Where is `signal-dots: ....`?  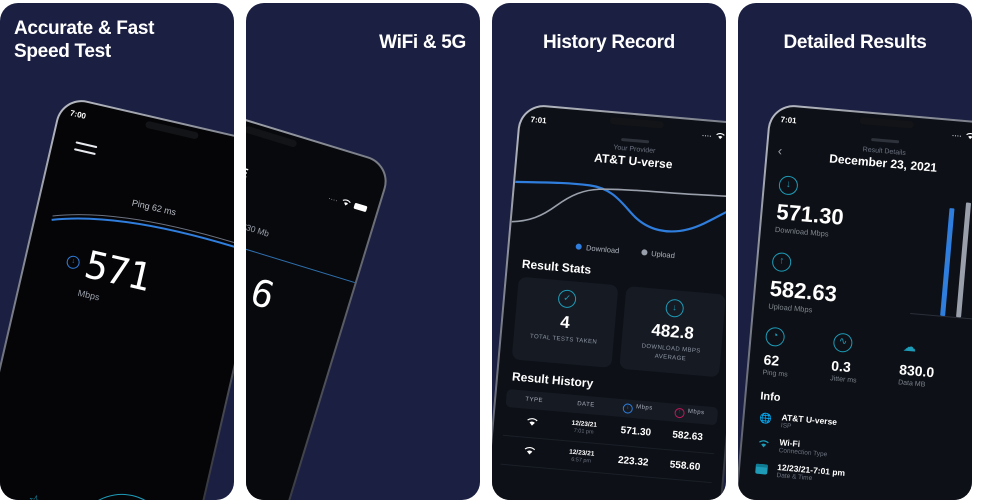
signal-dots: .... is located at coordinates (333, 198).